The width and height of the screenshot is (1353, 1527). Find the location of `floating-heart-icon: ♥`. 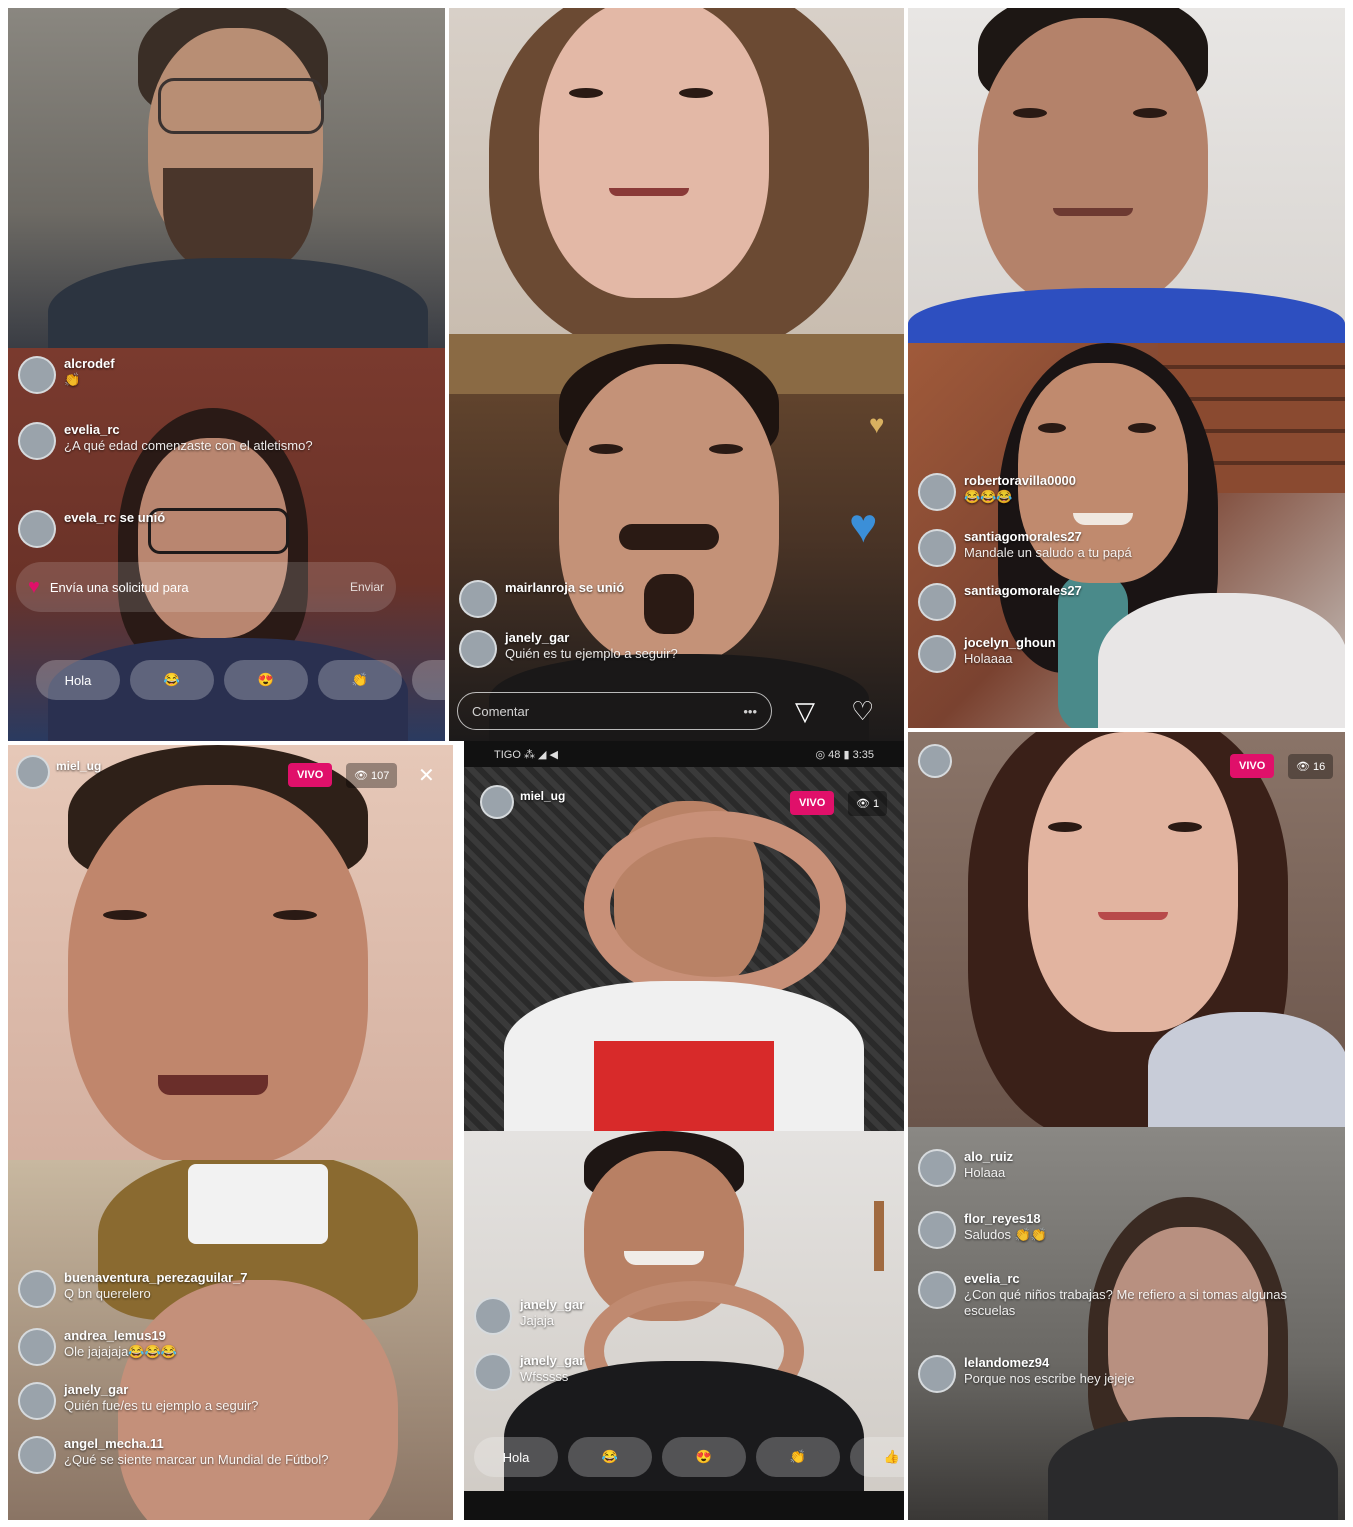

floating-heart-icon: ♥ is located at coordinates (863, 526).